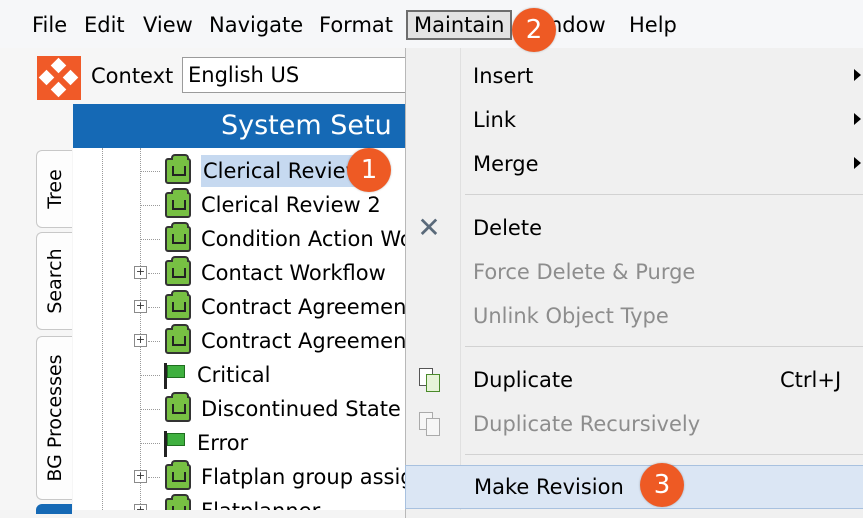  I want to click on tab-bg-processes: BG Processes, so click(54, 418).